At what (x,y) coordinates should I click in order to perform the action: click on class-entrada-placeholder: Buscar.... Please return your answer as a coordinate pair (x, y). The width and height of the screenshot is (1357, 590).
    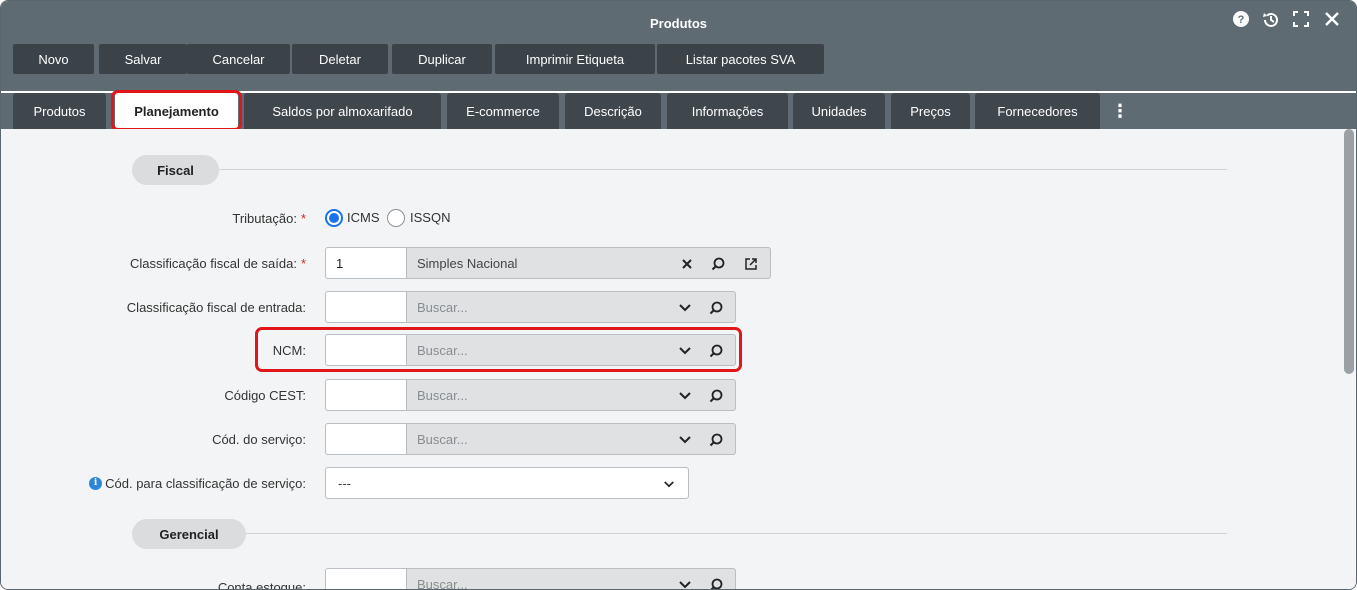
    Looking at the image, I should click on (442, 307).